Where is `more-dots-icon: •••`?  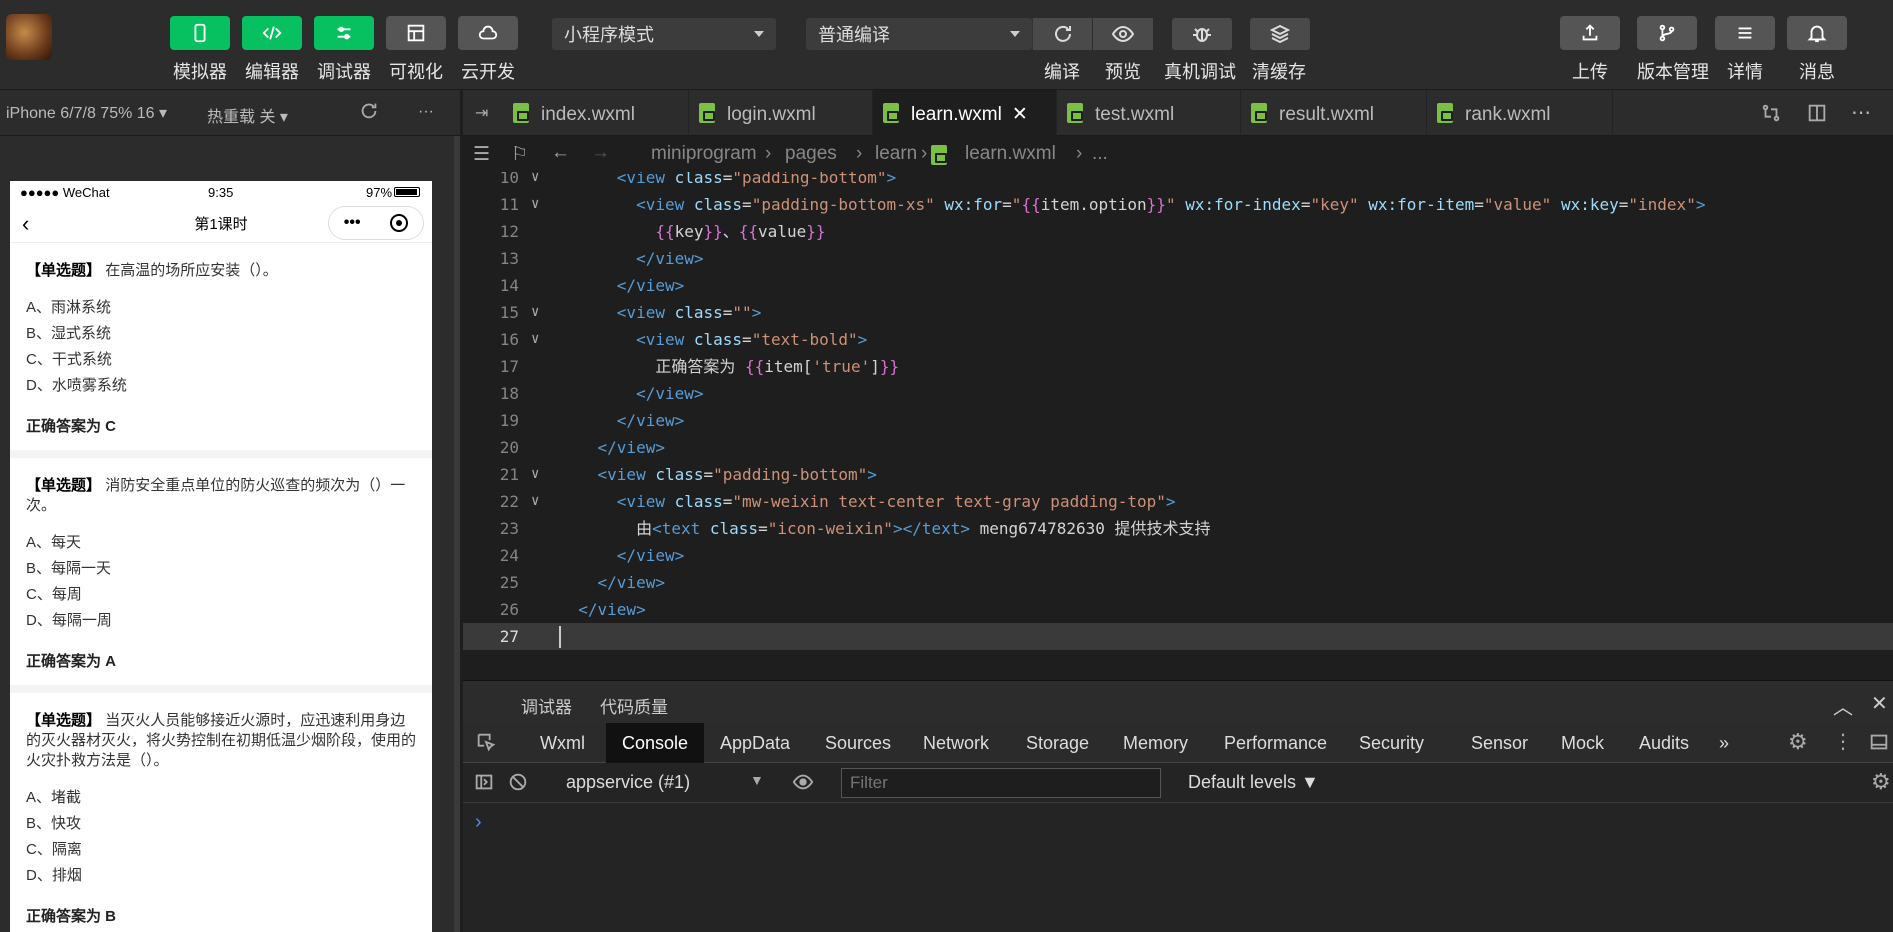
more-dots-icon: ••• is located at coordinates (352, 223).